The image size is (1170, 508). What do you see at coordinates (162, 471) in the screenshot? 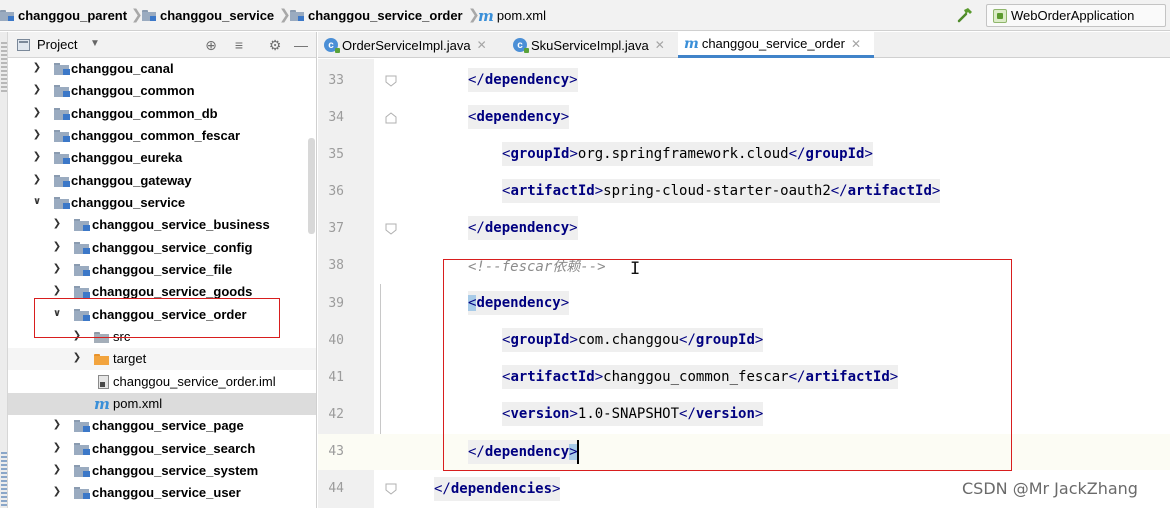
I see `tree-item-changgou-service-system: changgou_service_system` at bounding box center [162, 471].